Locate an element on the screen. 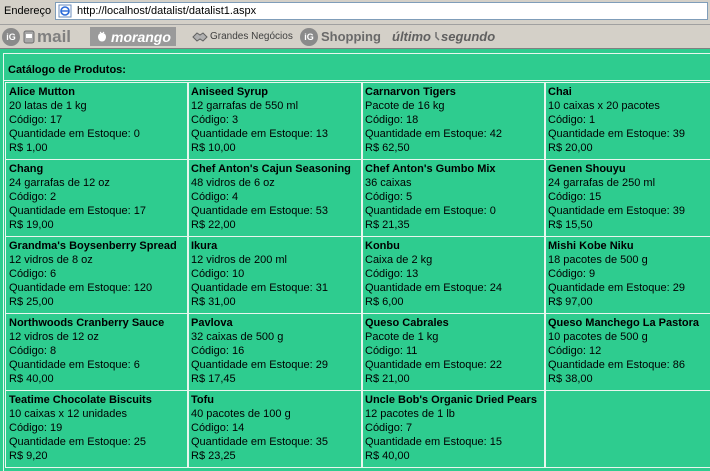  shopping-link-label: Shopping is located at coordinates (351, 36).